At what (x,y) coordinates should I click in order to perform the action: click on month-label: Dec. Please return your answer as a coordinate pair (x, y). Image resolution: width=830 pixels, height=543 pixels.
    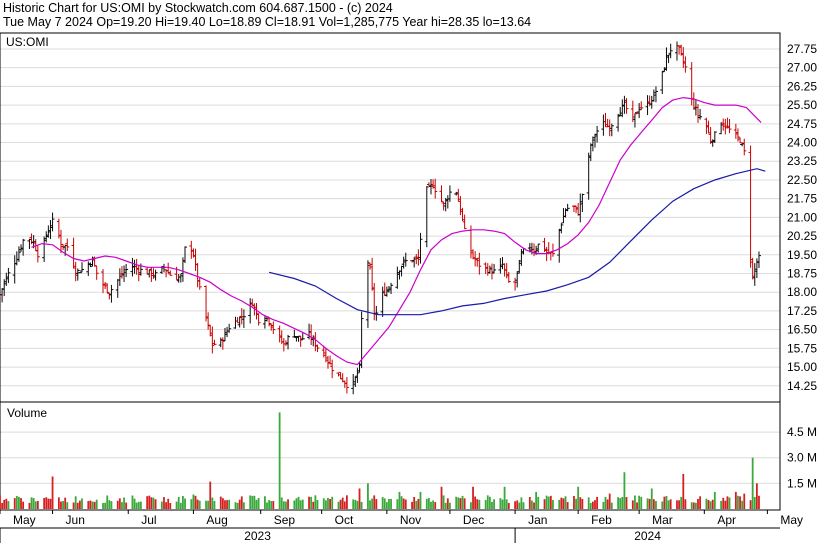
    Looking at the image, I should click on (473, 520).